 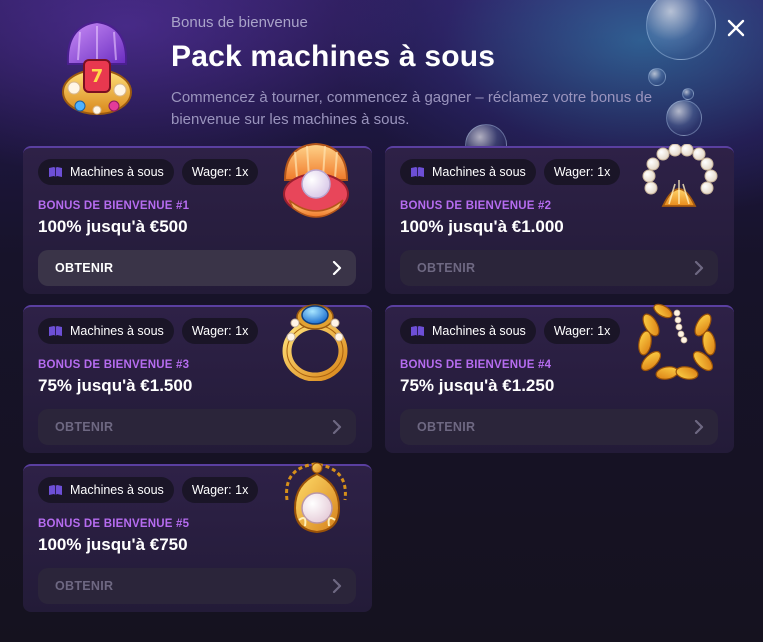 What do you see at coordinates (114, 524) in the screenshot?
I see `bonus-label: BONUS DE BIENVENUE #5` at bounding box center [114, 524].